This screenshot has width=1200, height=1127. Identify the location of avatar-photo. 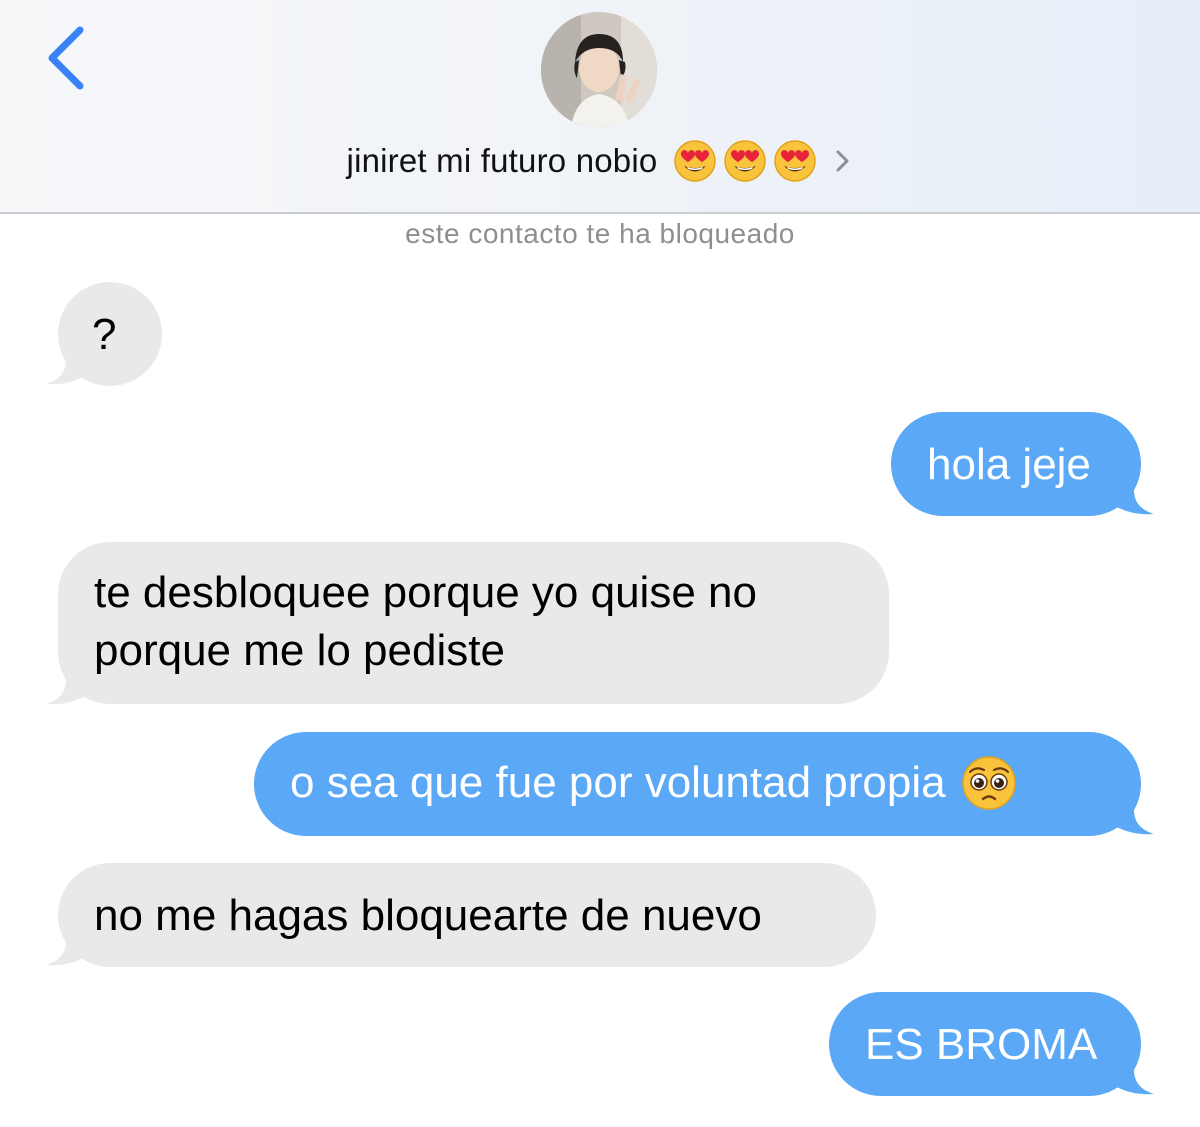
(599, 70).